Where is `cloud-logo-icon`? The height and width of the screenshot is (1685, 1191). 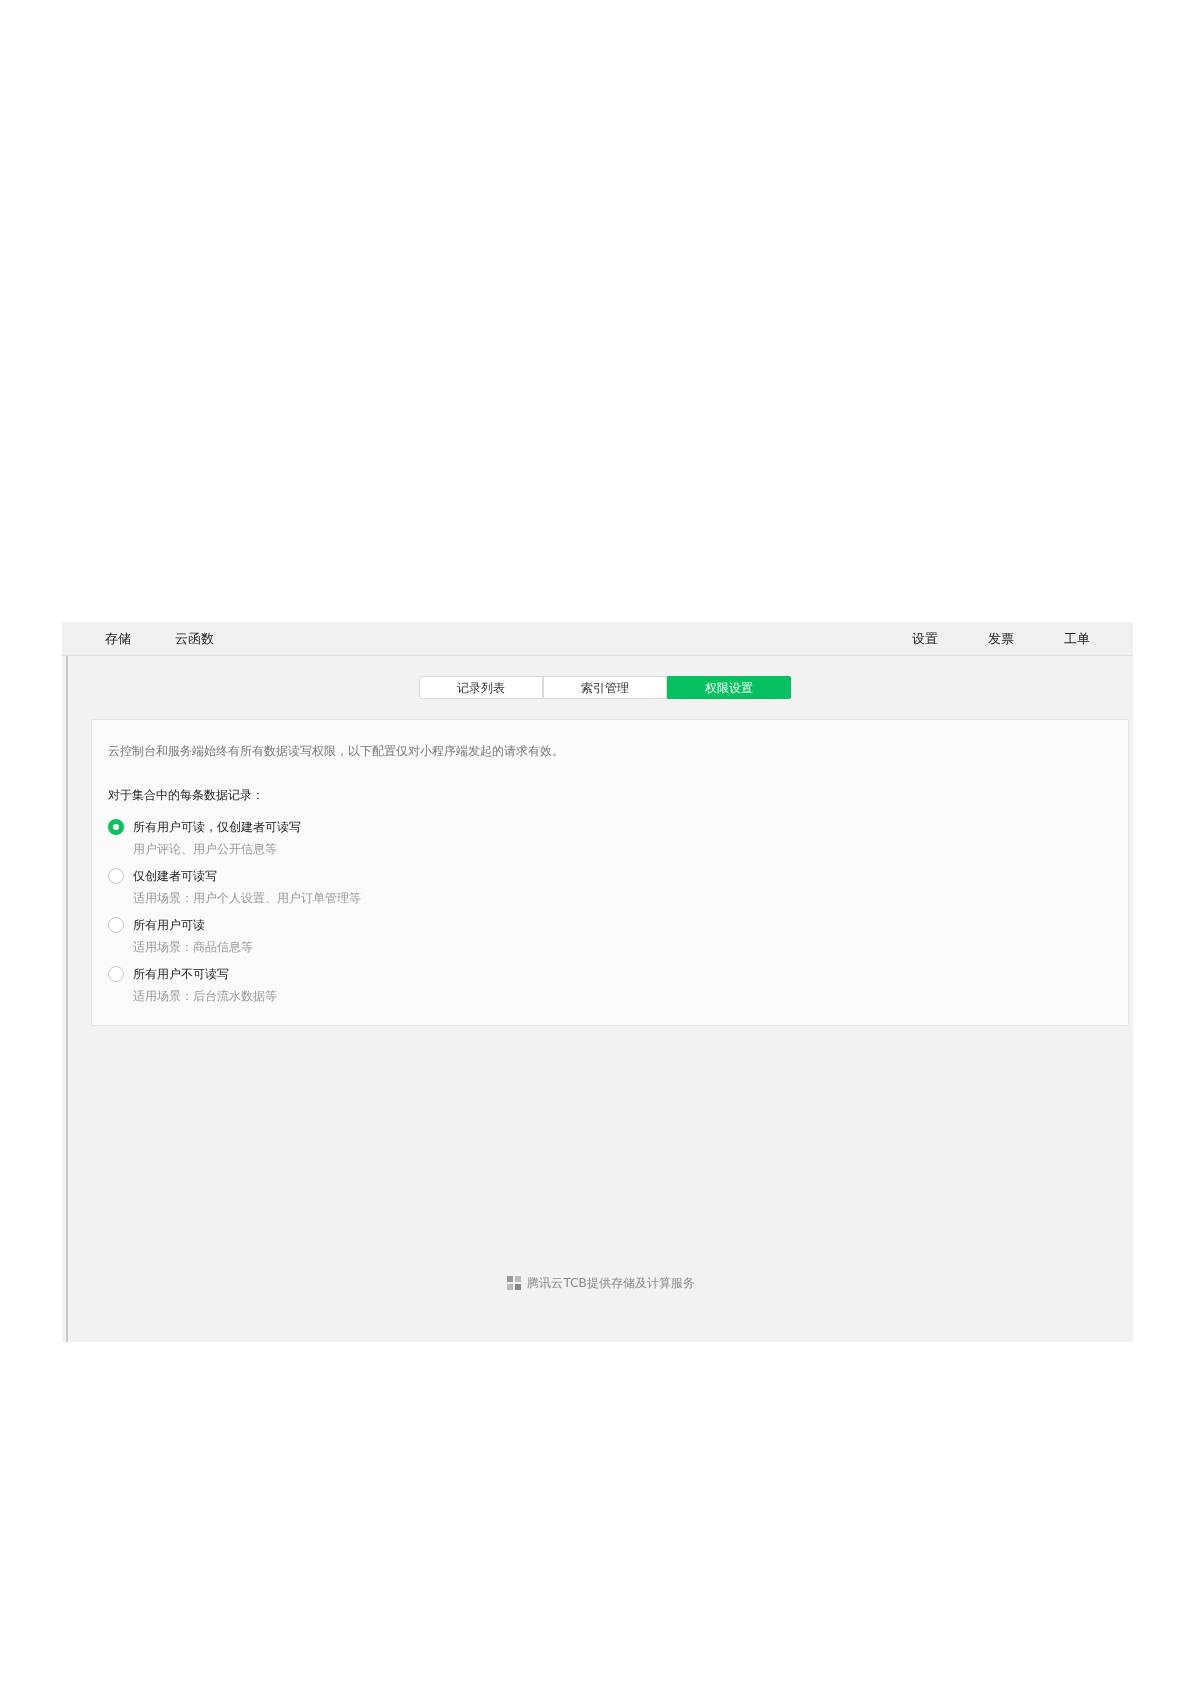 cloud-logo-icon is located at coordinates (514, 1283).